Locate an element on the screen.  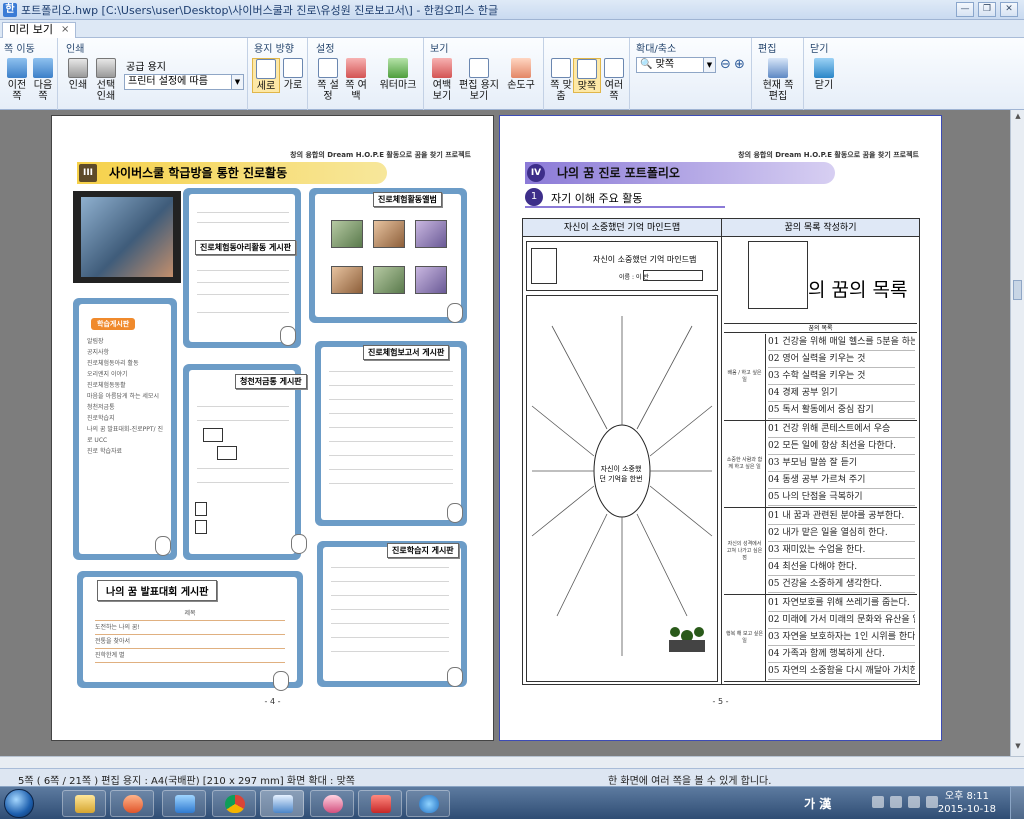
card-experience-album: 진로체험활동앨범 is located at coordinates (388, 255).